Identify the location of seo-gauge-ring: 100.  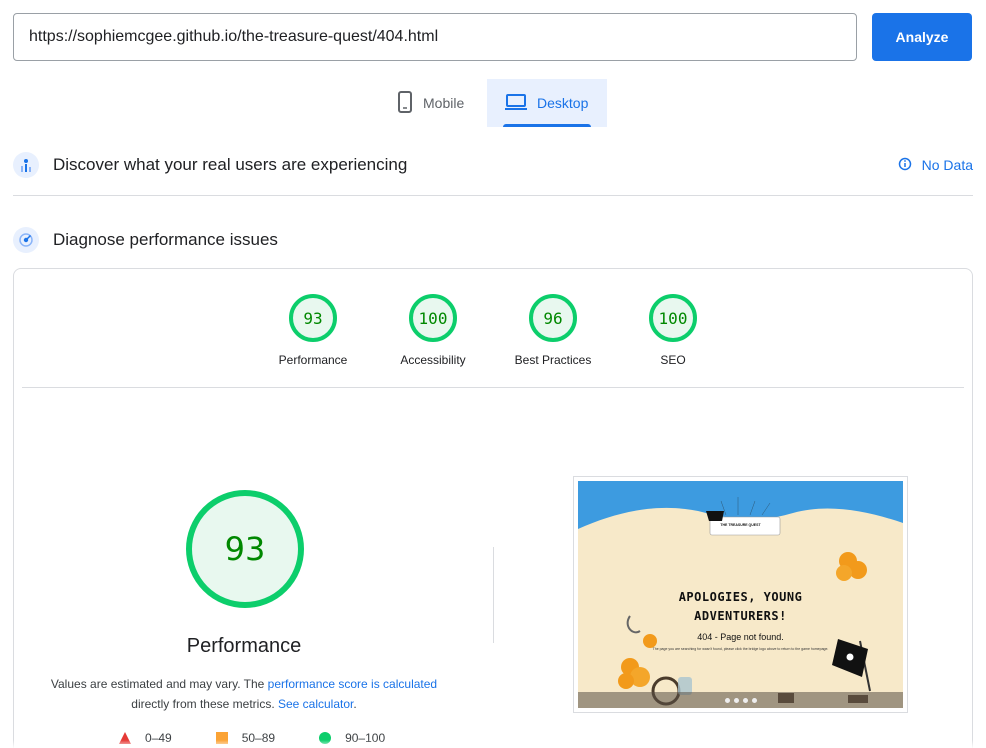
(673, 318).